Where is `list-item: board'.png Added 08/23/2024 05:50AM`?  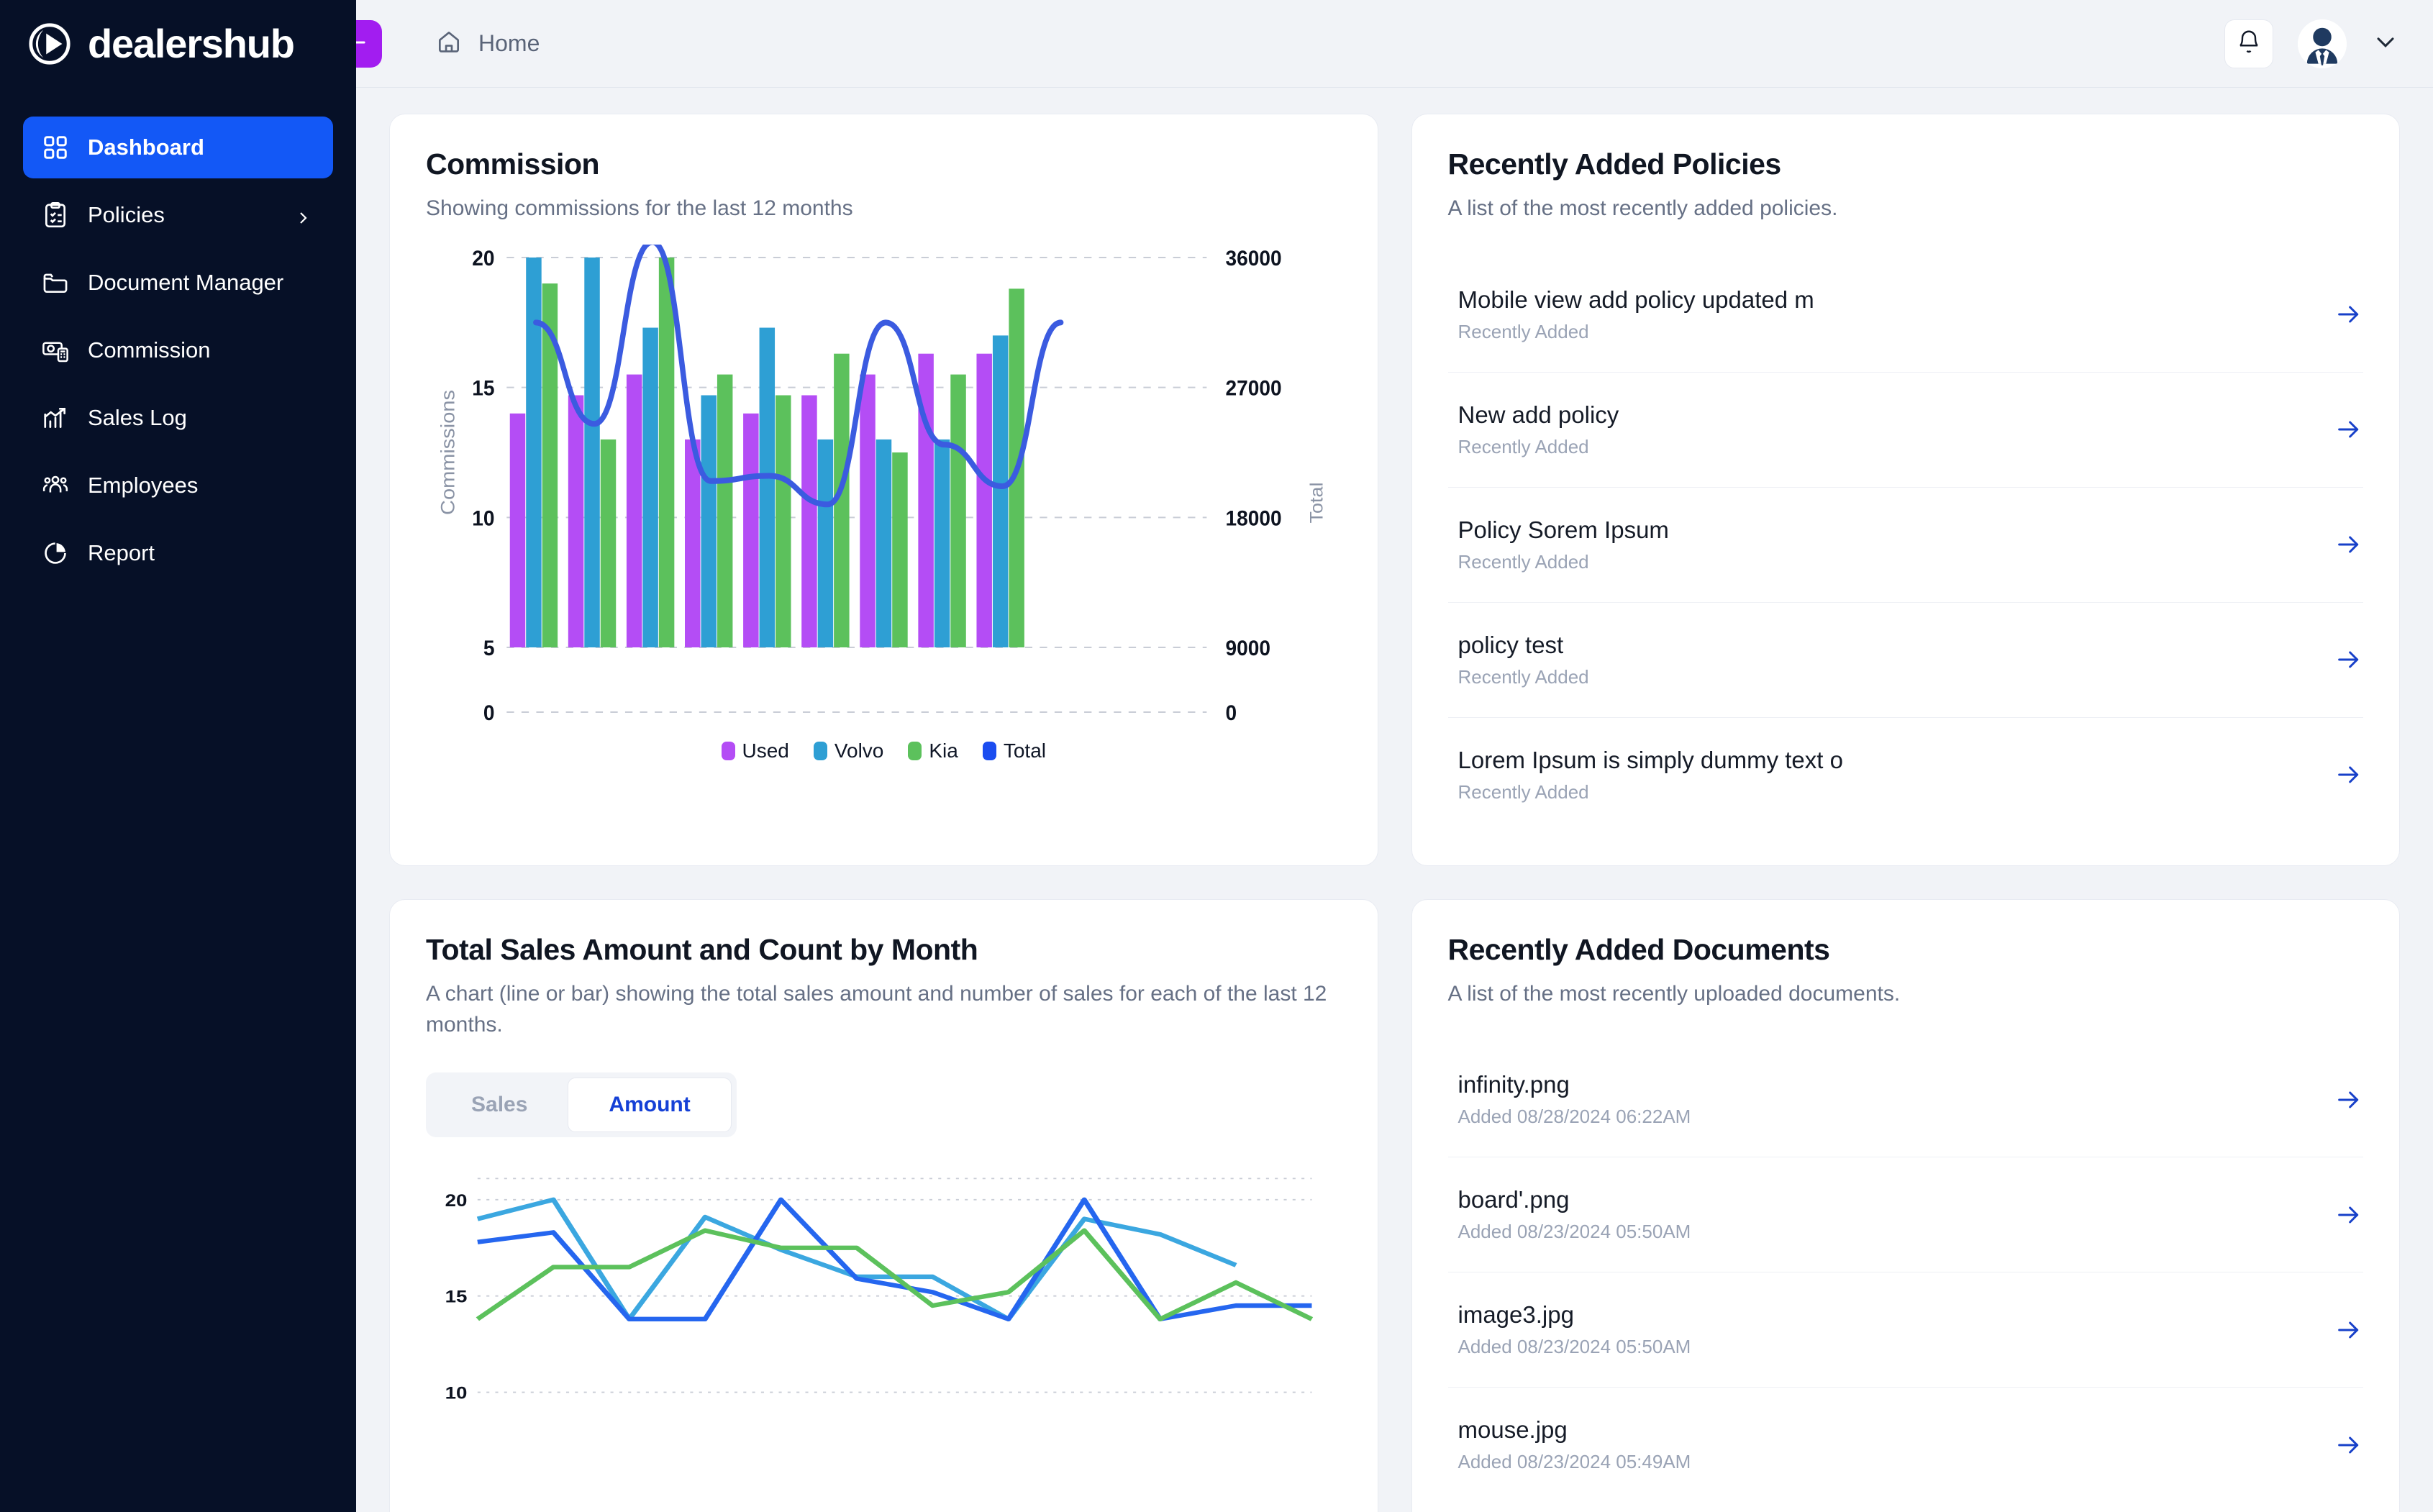
list-item: board'.png Added 08/23/2024 05:50AM is located at coordinates (1905, 1214).